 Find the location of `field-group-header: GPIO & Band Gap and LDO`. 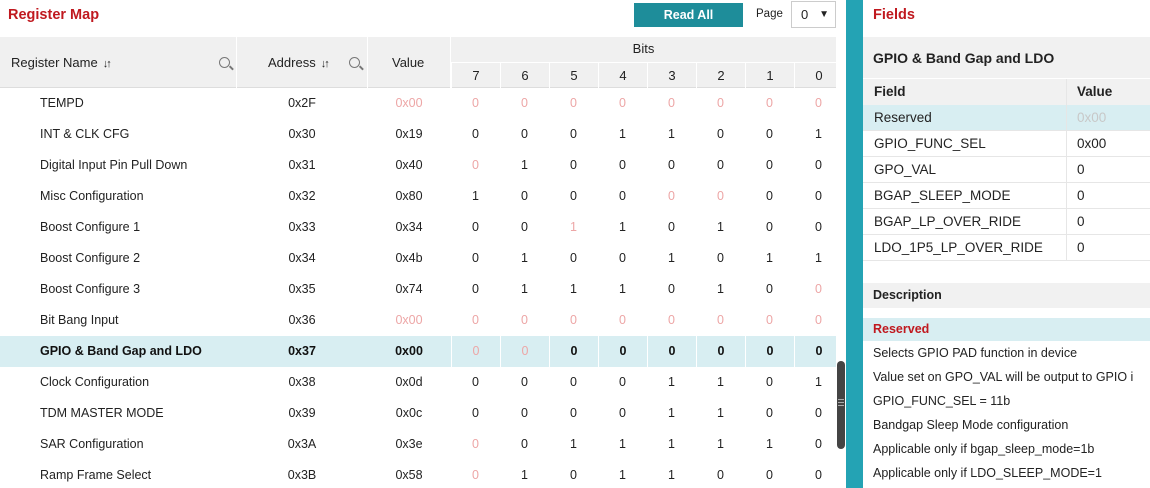

field-group-header: GPIO & Band Gap and LDO is located at coordinates (1006, 57).